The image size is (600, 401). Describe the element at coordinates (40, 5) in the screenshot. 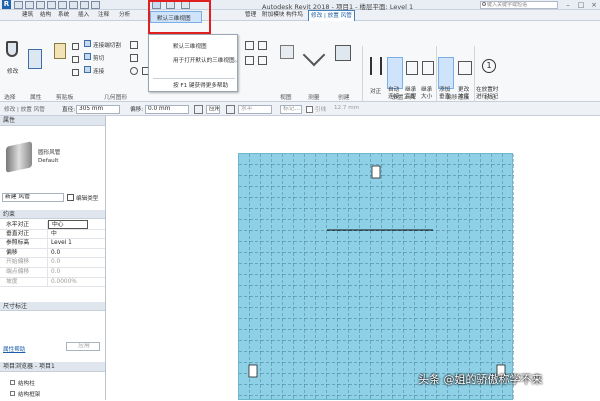

I see `undo-icon` at that location.